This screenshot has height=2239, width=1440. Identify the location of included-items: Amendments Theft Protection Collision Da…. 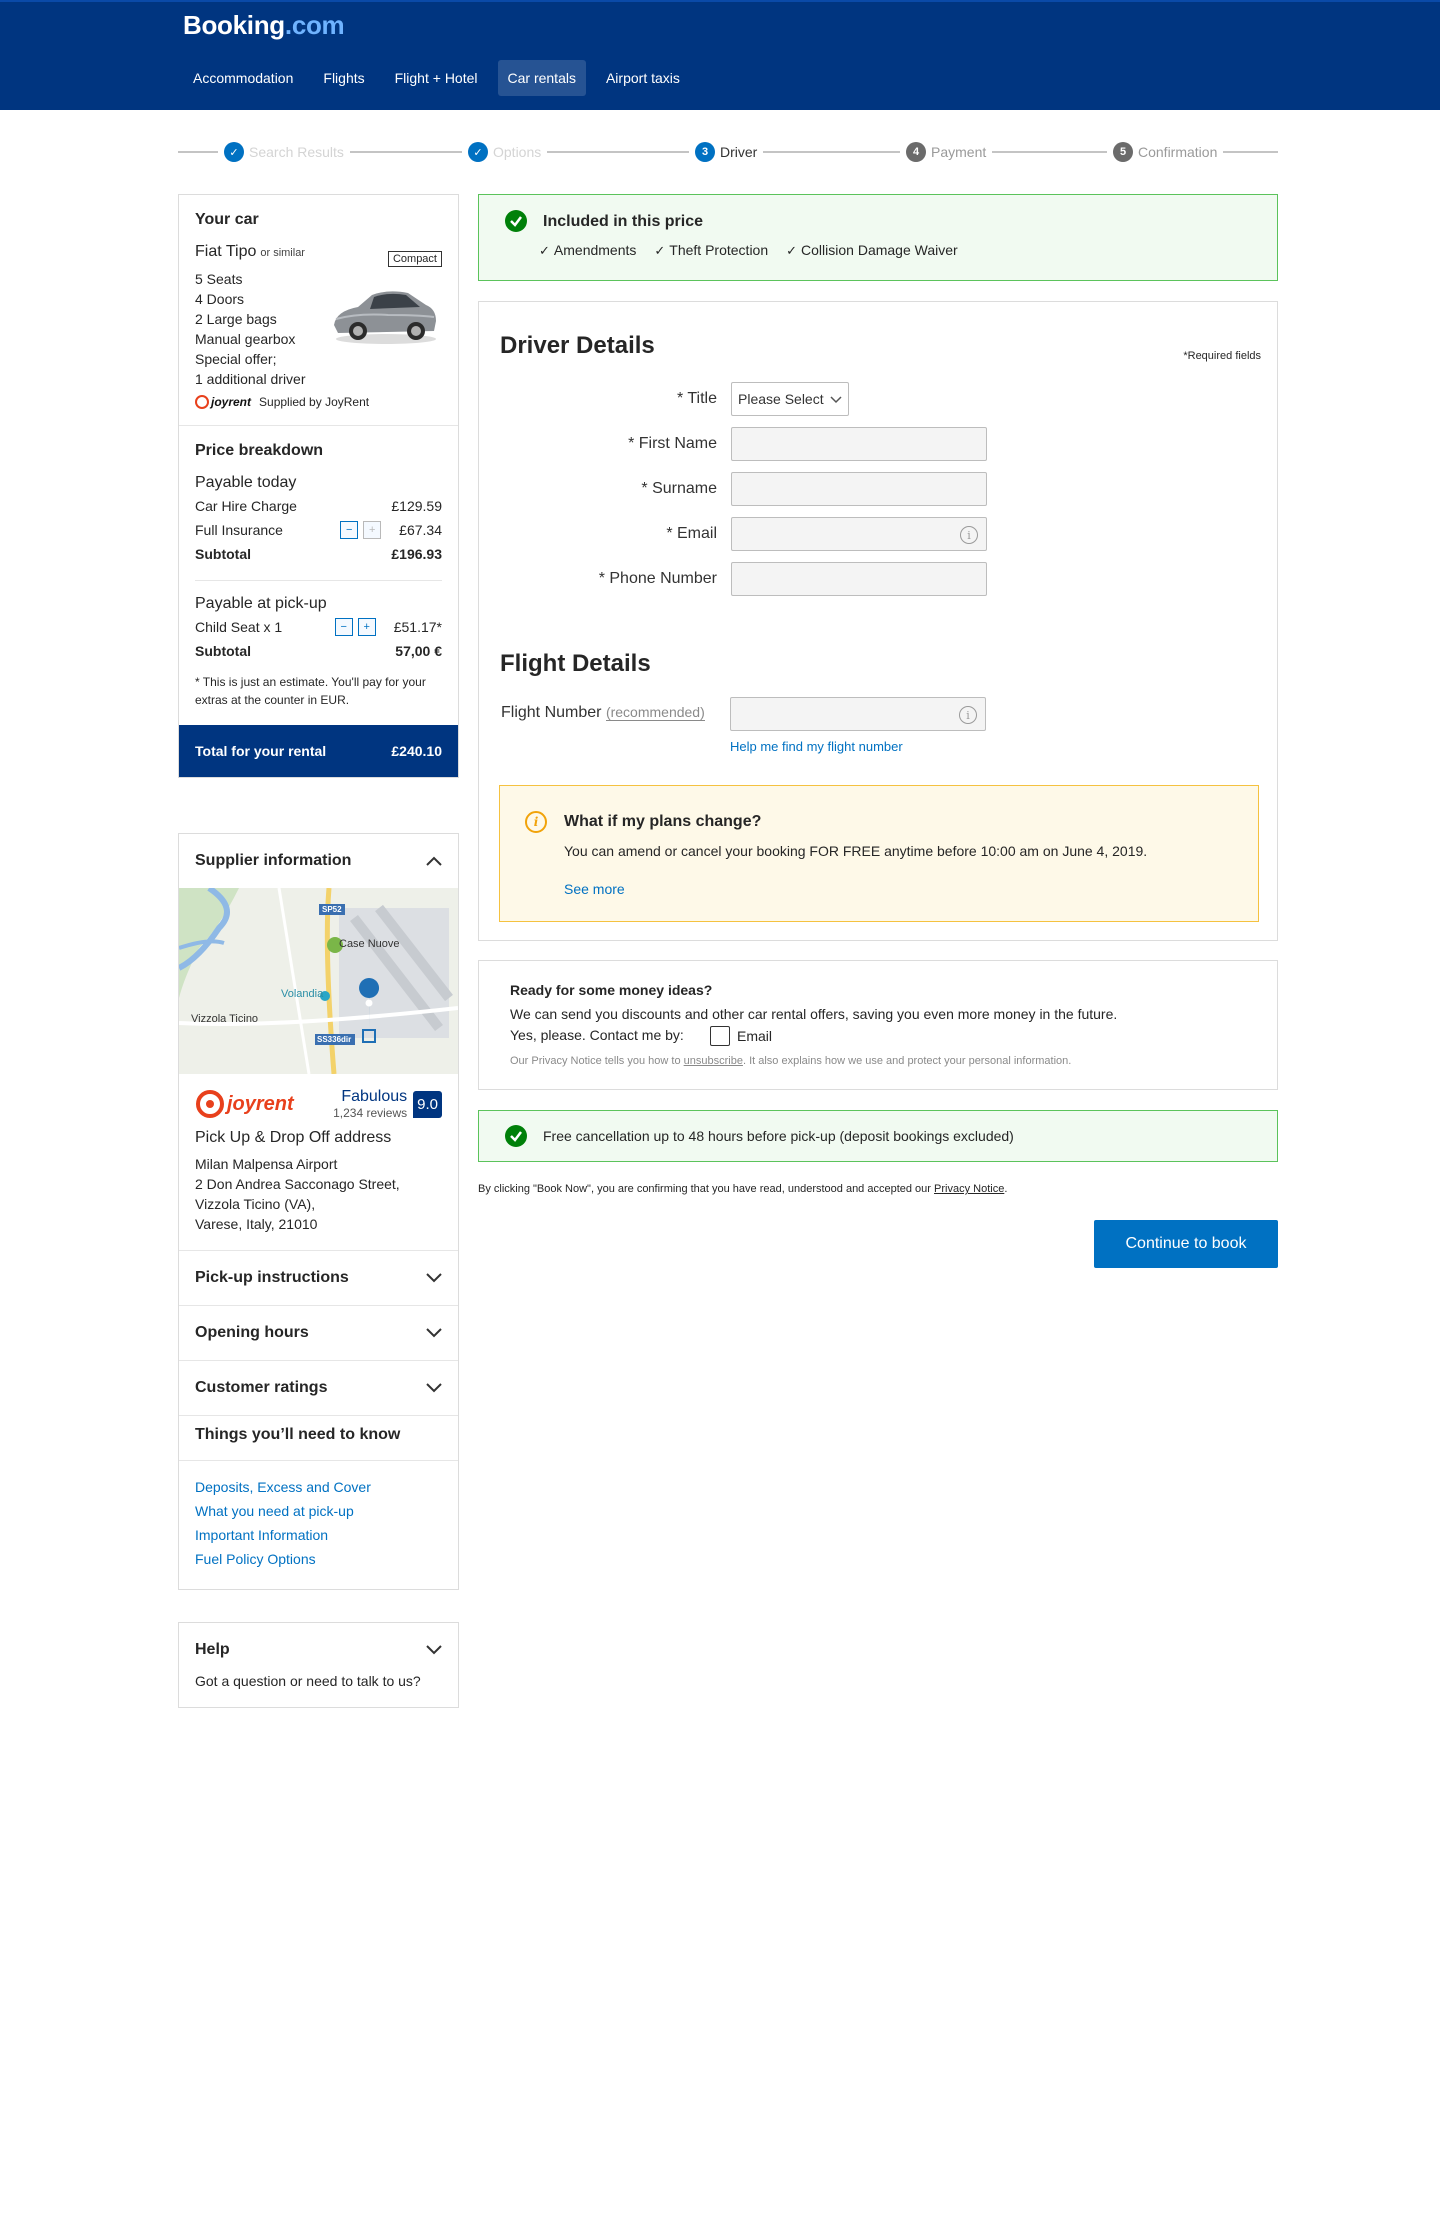
(748, 250).